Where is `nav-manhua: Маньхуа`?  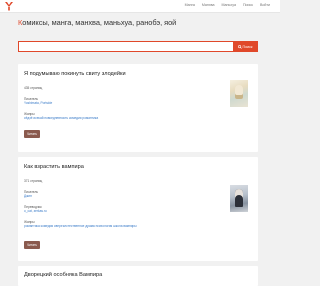 nav-manhua: Маньхуа is located at coordinates (229, 5).